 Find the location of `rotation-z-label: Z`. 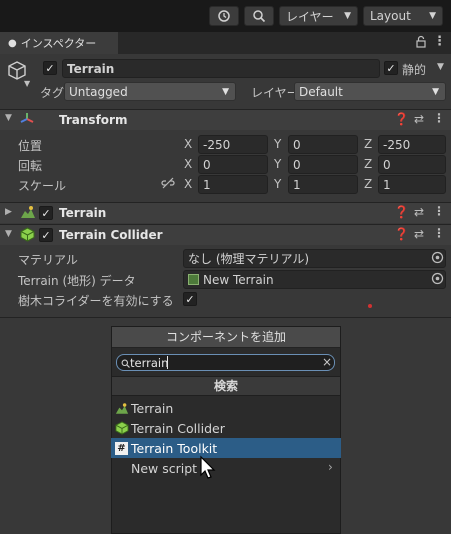

rotation-z-label: Z is located at coordinates (368, 164).